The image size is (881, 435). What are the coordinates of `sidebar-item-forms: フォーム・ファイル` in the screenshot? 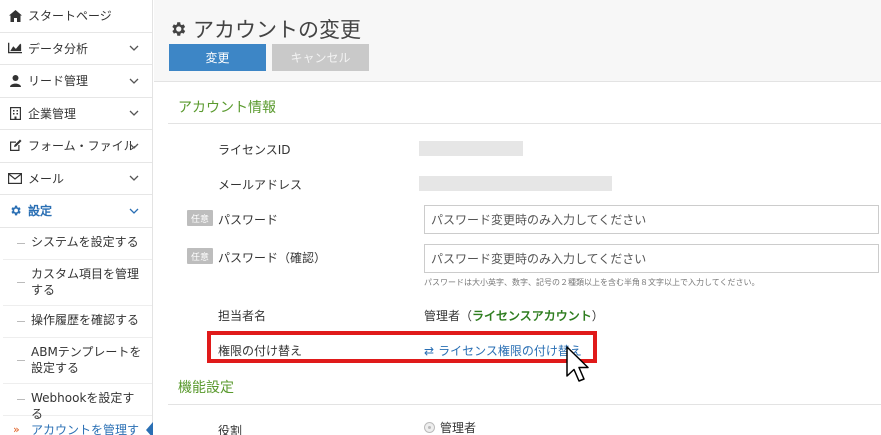 It's located at (76, 146).